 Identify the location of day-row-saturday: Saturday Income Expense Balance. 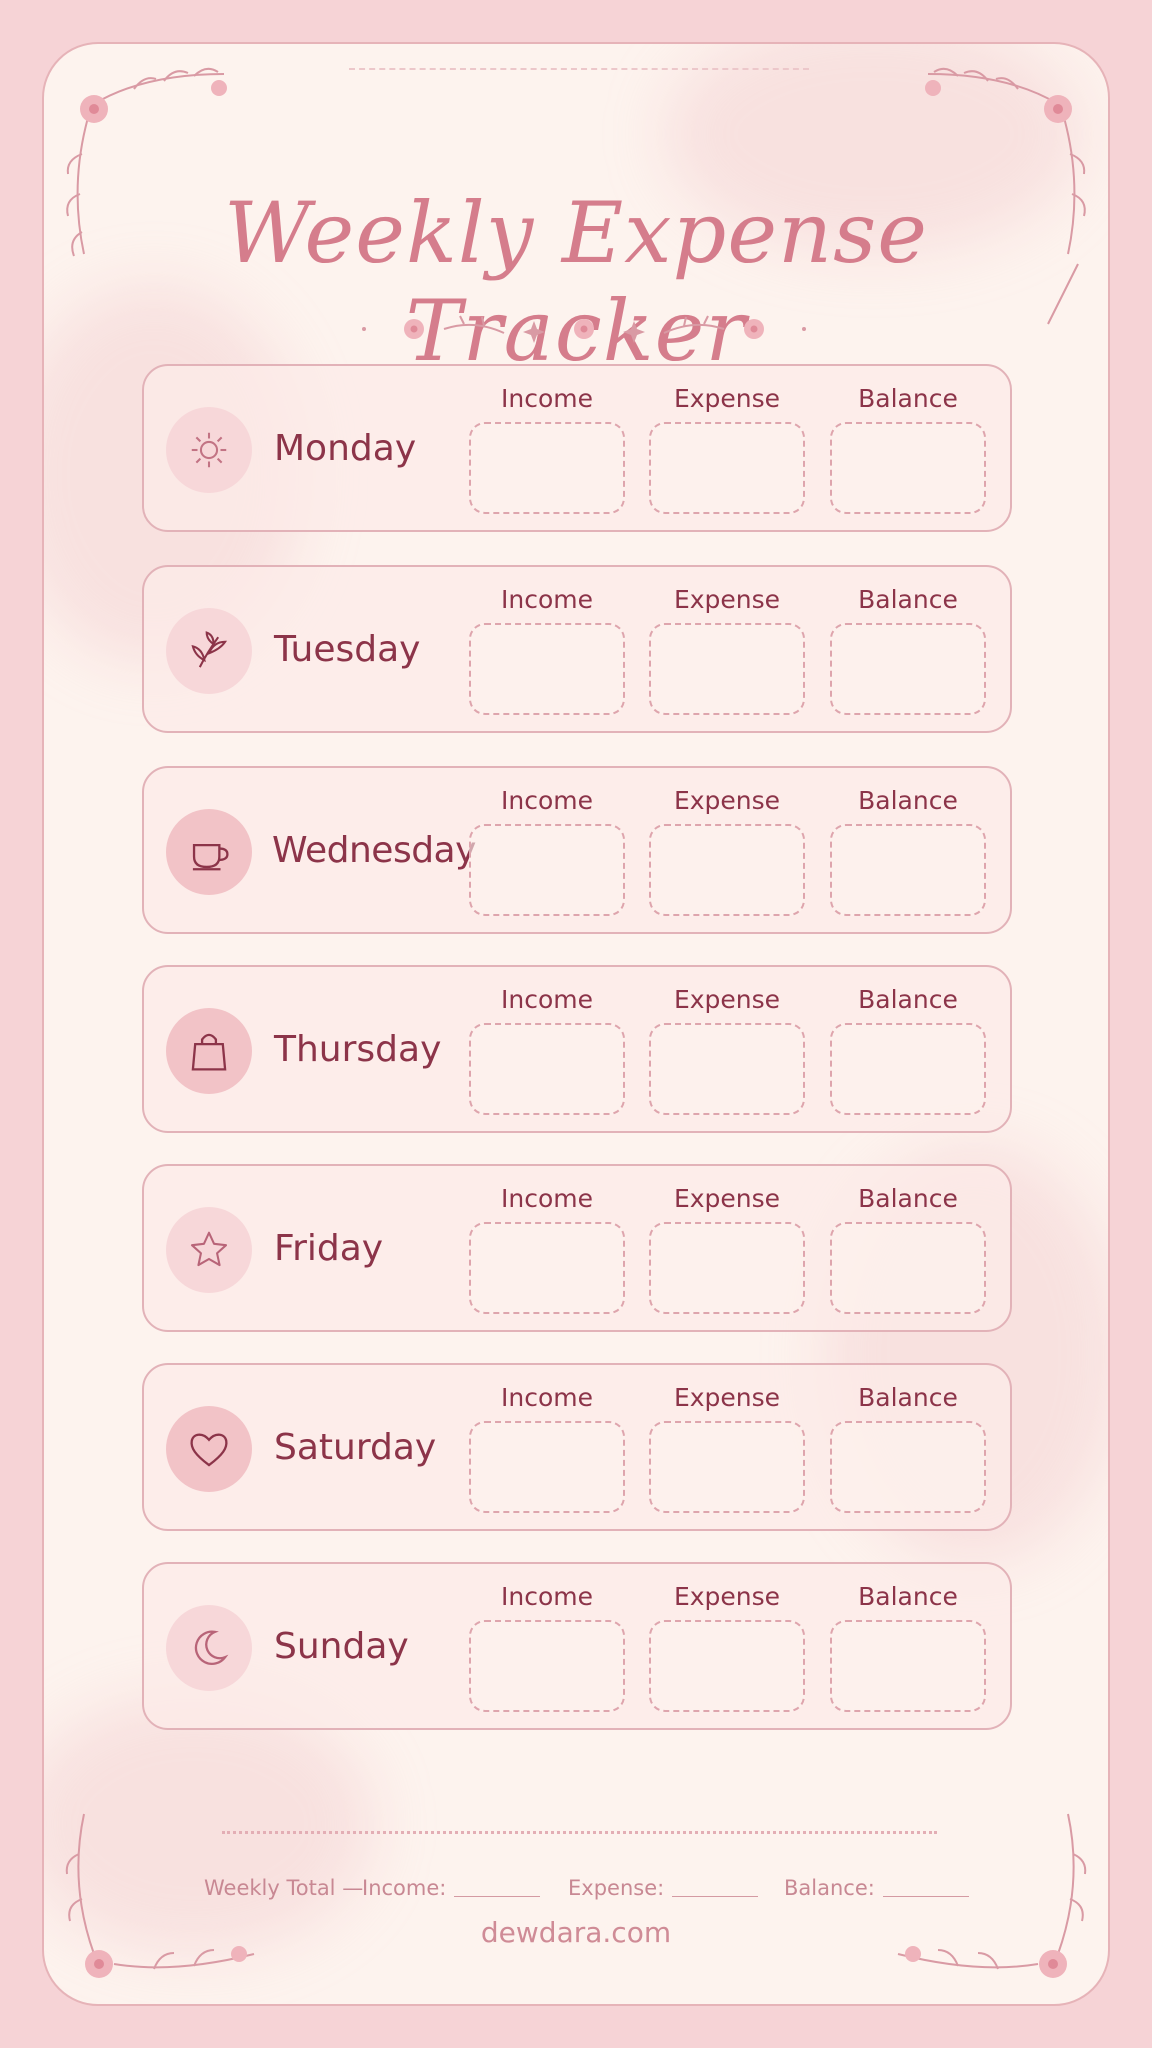
(577, 1447).